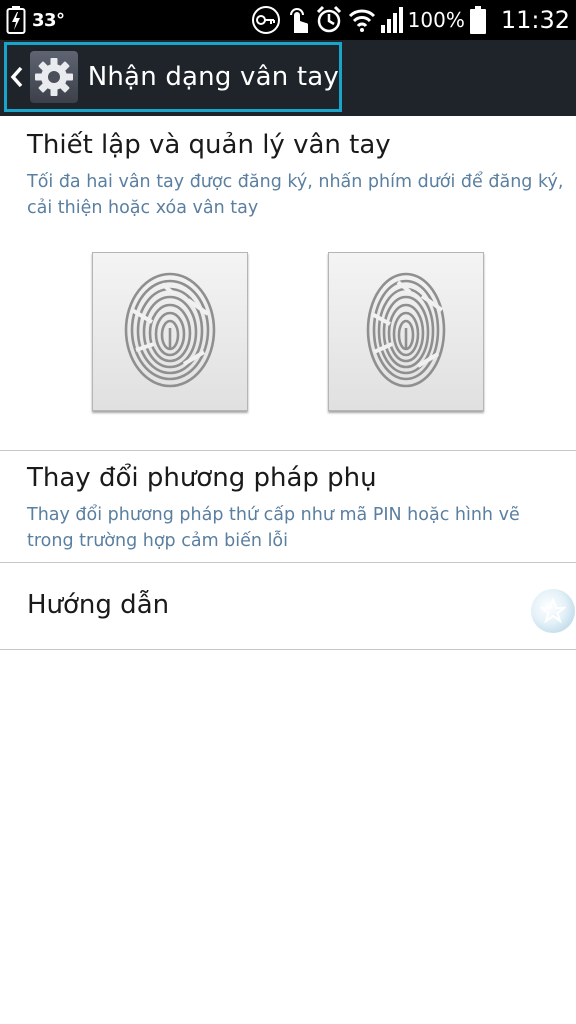 This screenshot has width=576, height=1024. Describe the element at coordinates (362, 20) in the screenshot. I see `wifi-icon` at that location.